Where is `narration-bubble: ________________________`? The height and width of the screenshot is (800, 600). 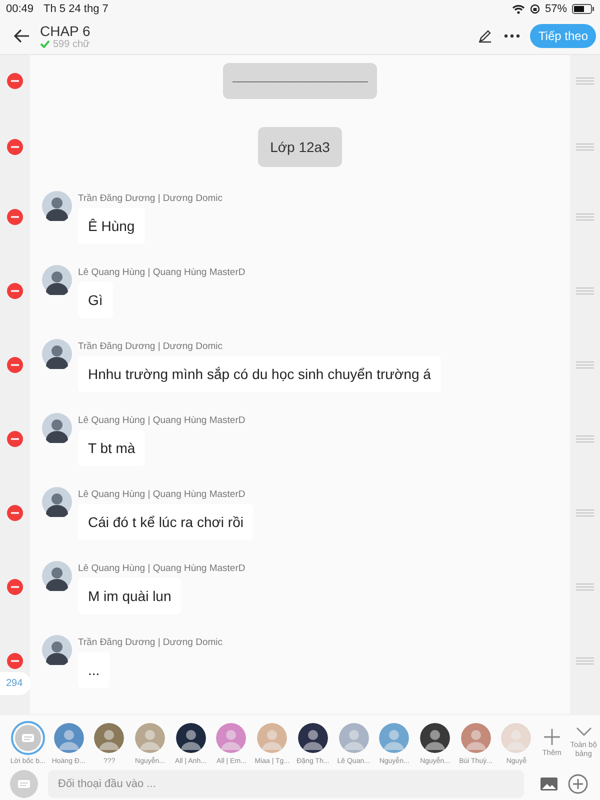
narration-bubble: ________________________ is located at coordinates (300, 81).